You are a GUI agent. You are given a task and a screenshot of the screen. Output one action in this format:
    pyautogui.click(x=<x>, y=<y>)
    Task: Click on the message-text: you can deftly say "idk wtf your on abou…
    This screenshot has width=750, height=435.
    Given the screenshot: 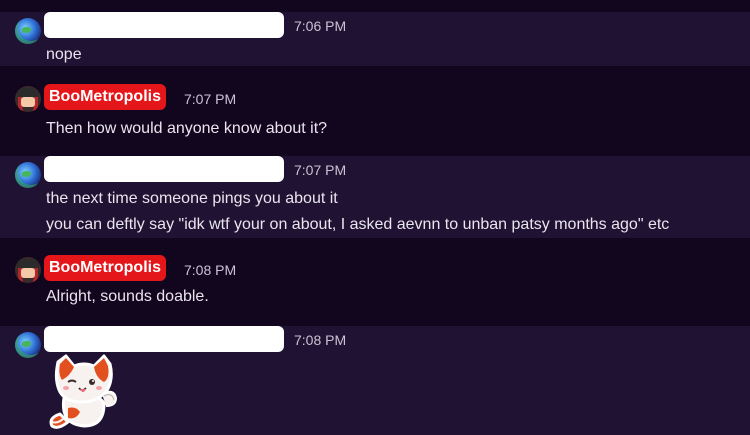 What is the action you would take?
    pyautogui.click(x=358, y=224)
    